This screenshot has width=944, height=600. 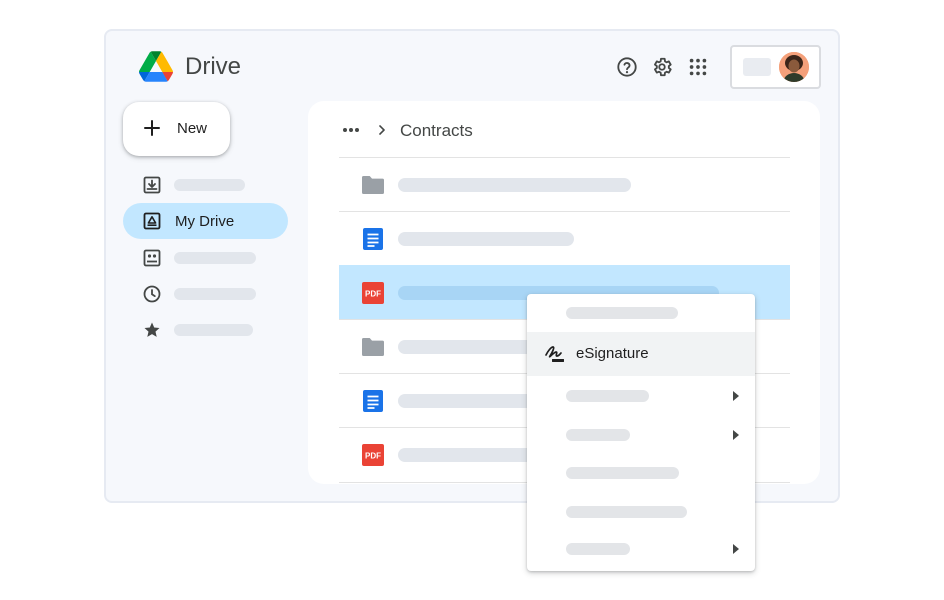 I want to click on esignature-label: eSignature, so click(x=612, y=353).